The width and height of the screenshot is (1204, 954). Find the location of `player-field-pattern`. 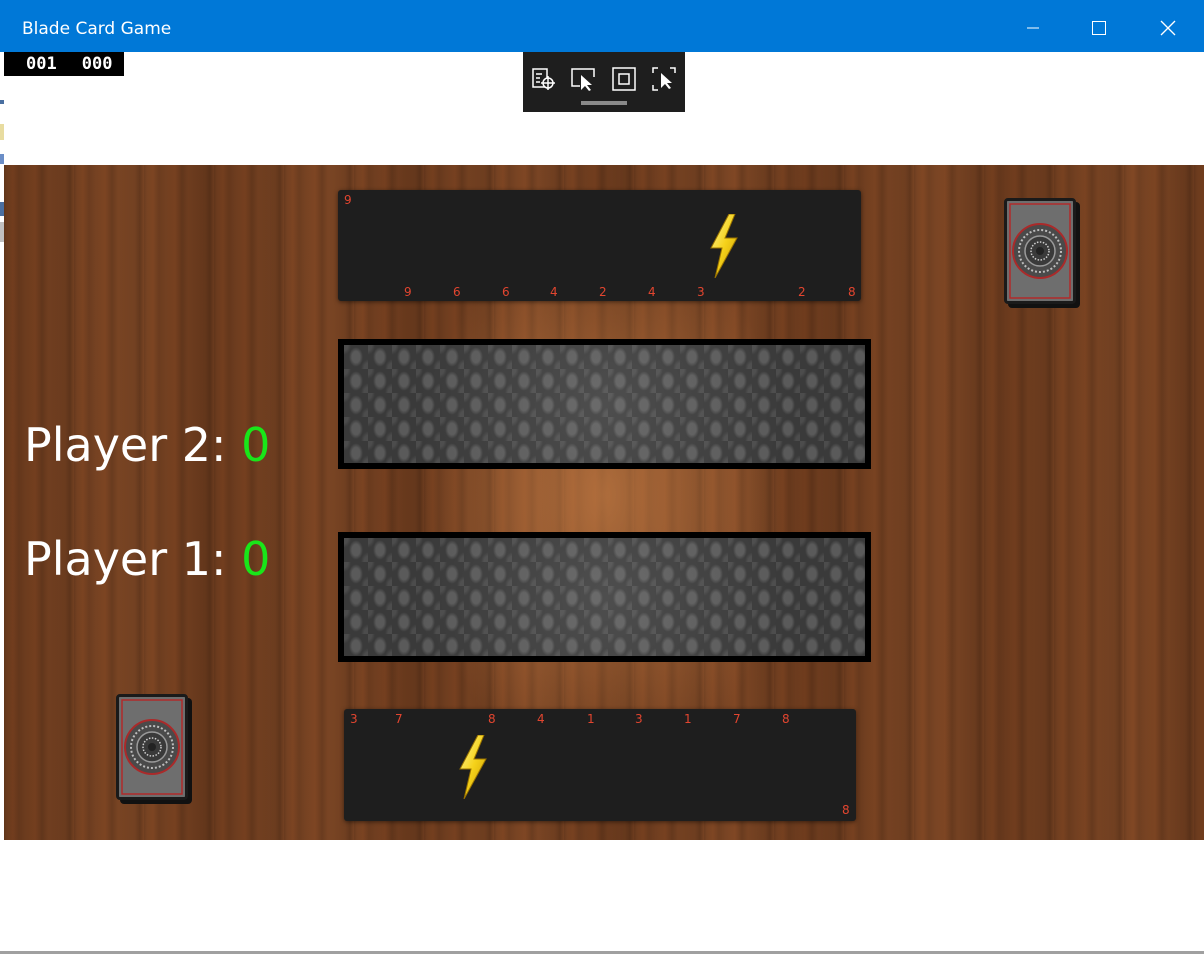

player-field-pattern is located at coordinates (604, 597).